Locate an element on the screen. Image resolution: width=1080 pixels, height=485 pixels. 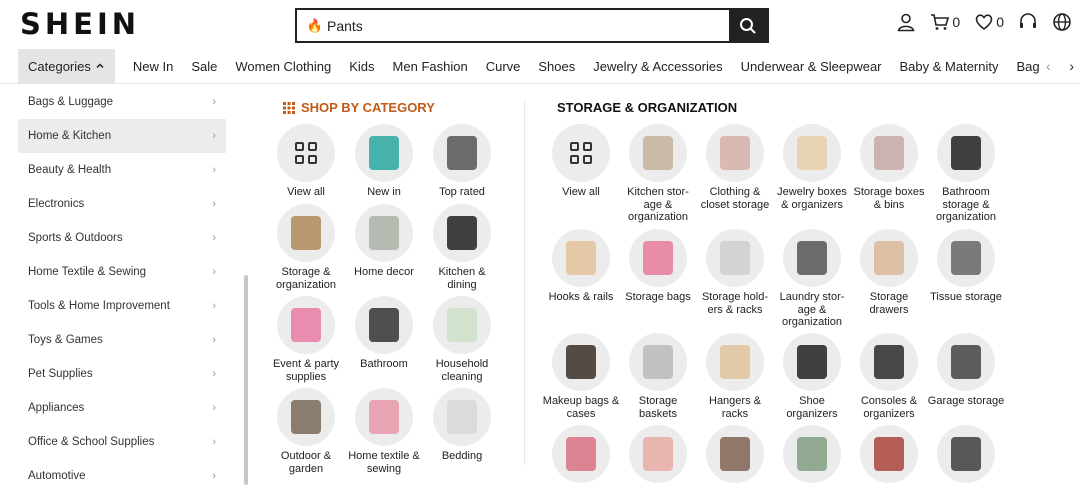
storage-tile: Jewelry boxes & organizers is located at coordinates (812, 167).